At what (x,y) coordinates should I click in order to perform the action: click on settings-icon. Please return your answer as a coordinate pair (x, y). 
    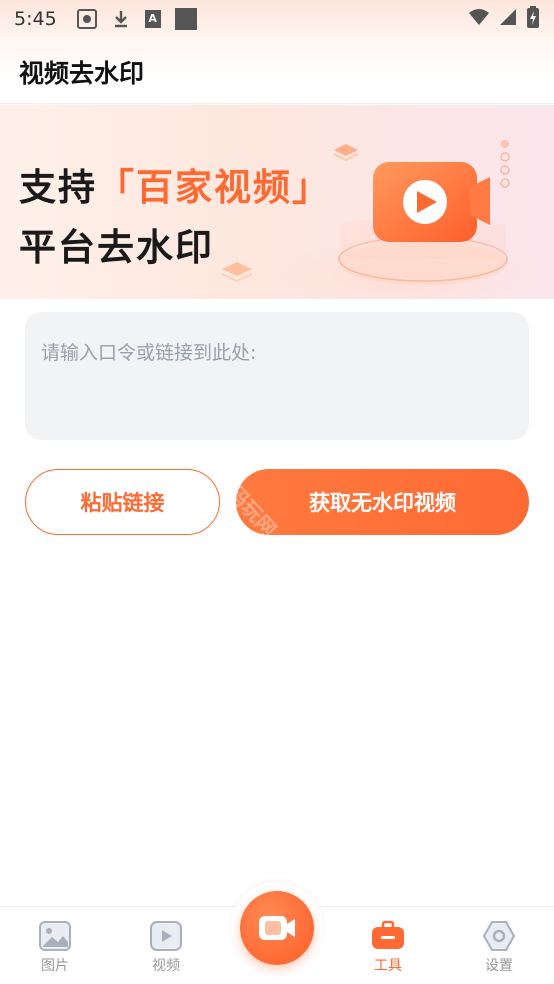
    Looking at the image, I should click on (499, 936).